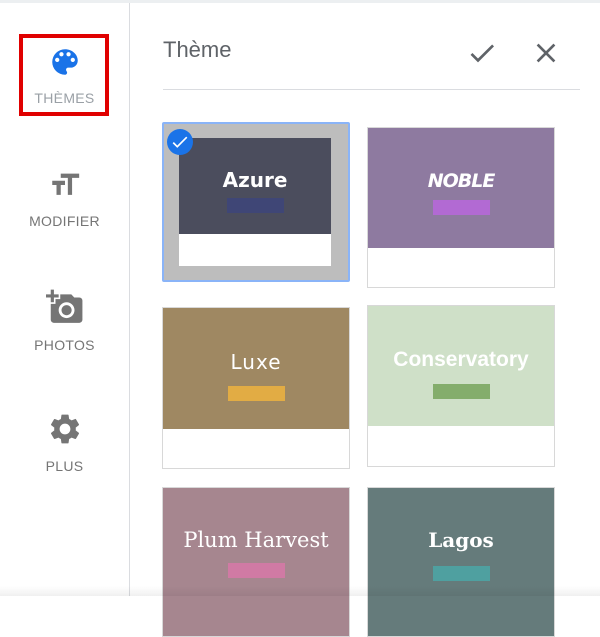 The height and width of the screenshot is (637, 600). I want to click on selection-highlight-box, so click(64, 75).